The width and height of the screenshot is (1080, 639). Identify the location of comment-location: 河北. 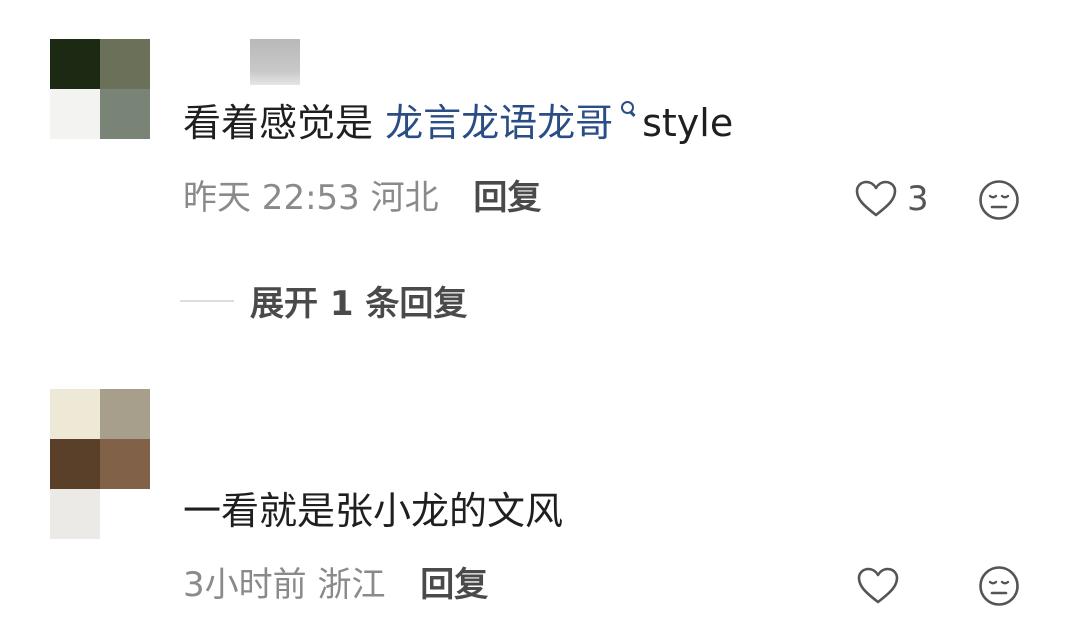
(404, 198).